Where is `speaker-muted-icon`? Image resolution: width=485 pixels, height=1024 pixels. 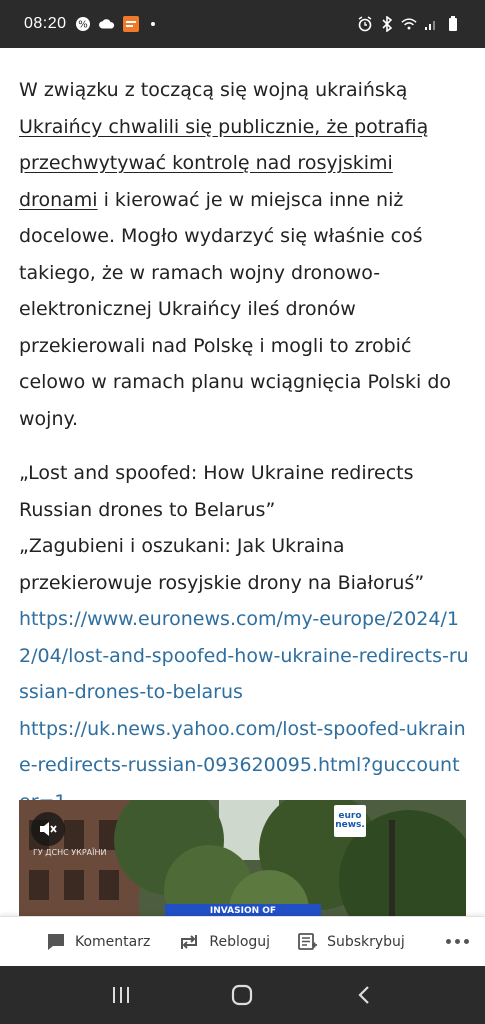
speaker-muted-icon is located at coordinates (48, 829).